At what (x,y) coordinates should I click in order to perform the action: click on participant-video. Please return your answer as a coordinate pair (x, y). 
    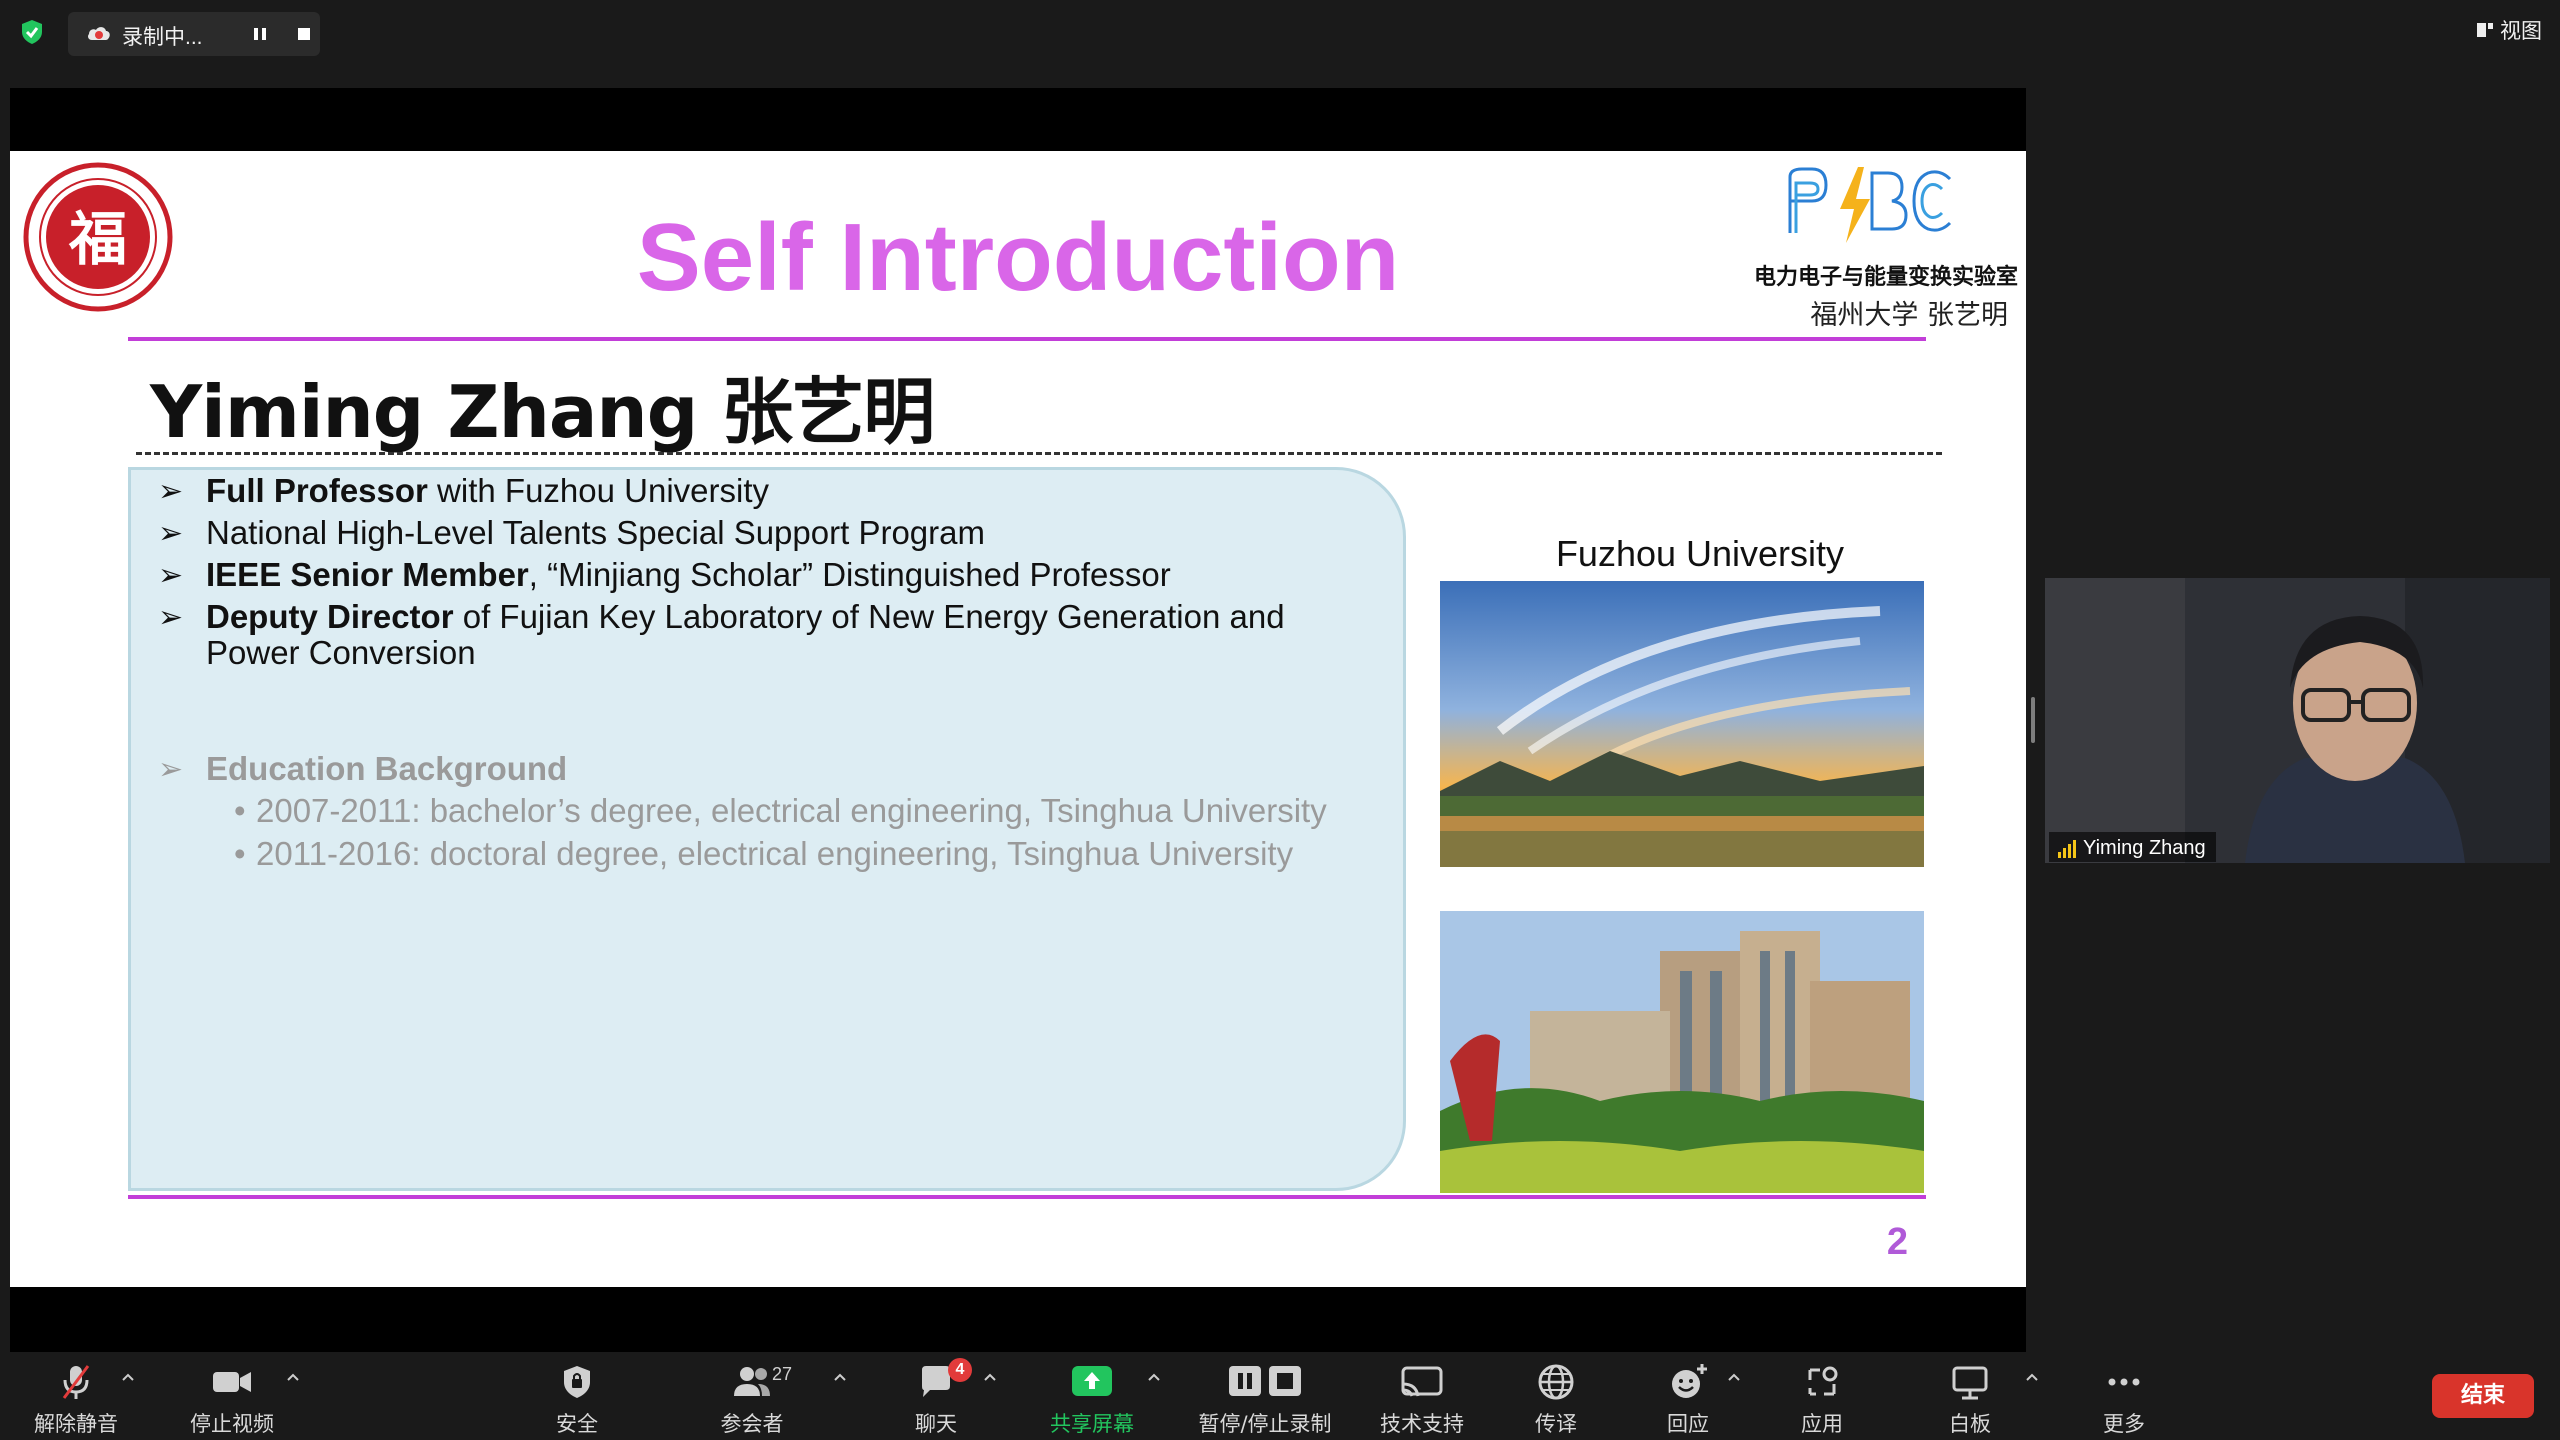
    Looking at the image, I should click on (2297, 720).